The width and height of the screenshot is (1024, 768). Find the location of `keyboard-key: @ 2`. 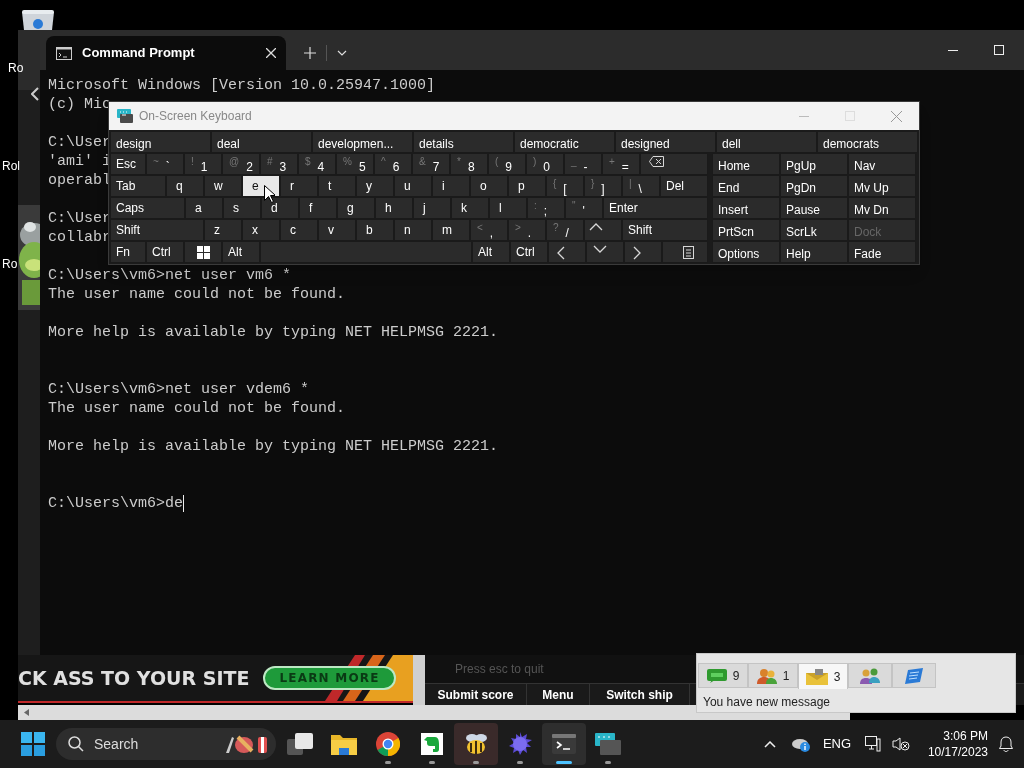

keyboard-key: @ 2 is located at coordinates (241, 164).